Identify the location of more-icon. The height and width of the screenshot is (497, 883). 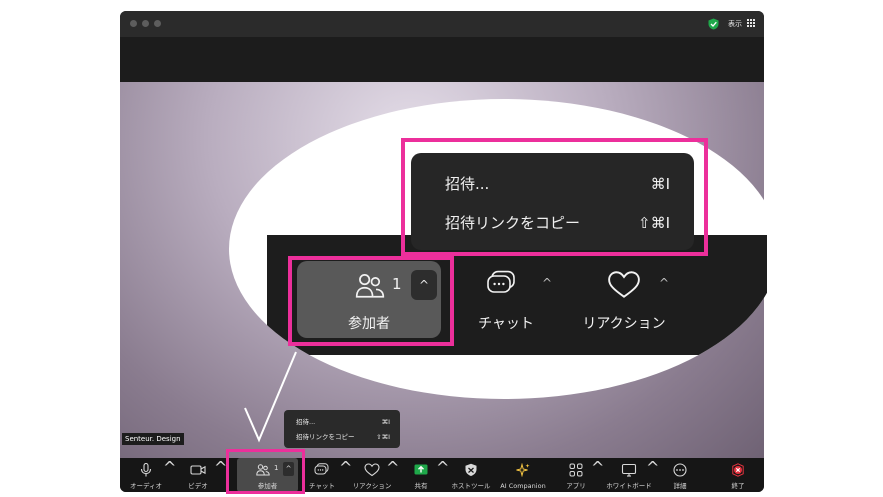
(680, 470).